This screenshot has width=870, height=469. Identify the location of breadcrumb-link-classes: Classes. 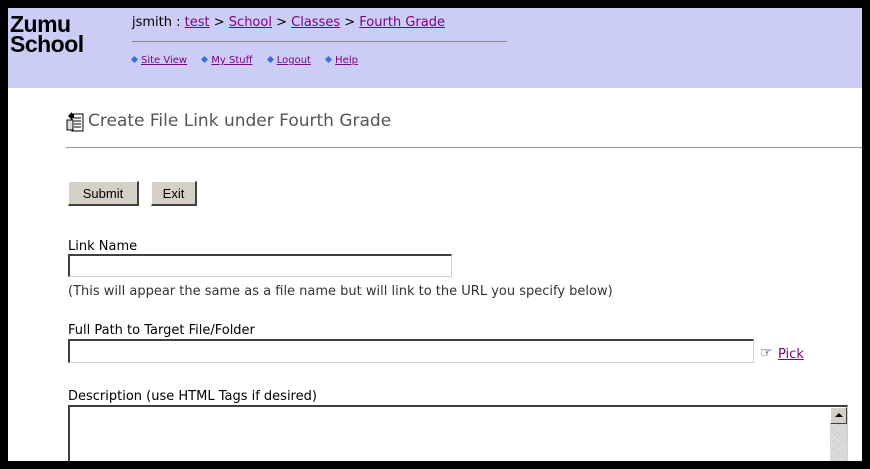
(315, 22).